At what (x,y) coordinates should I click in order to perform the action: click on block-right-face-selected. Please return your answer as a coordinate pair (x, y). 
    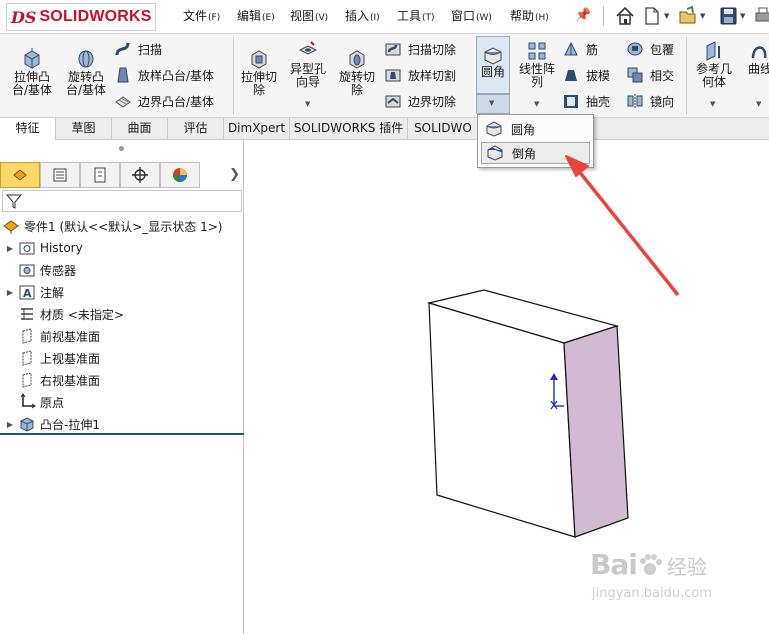
    Looking at the image, I should click on (596, 431).